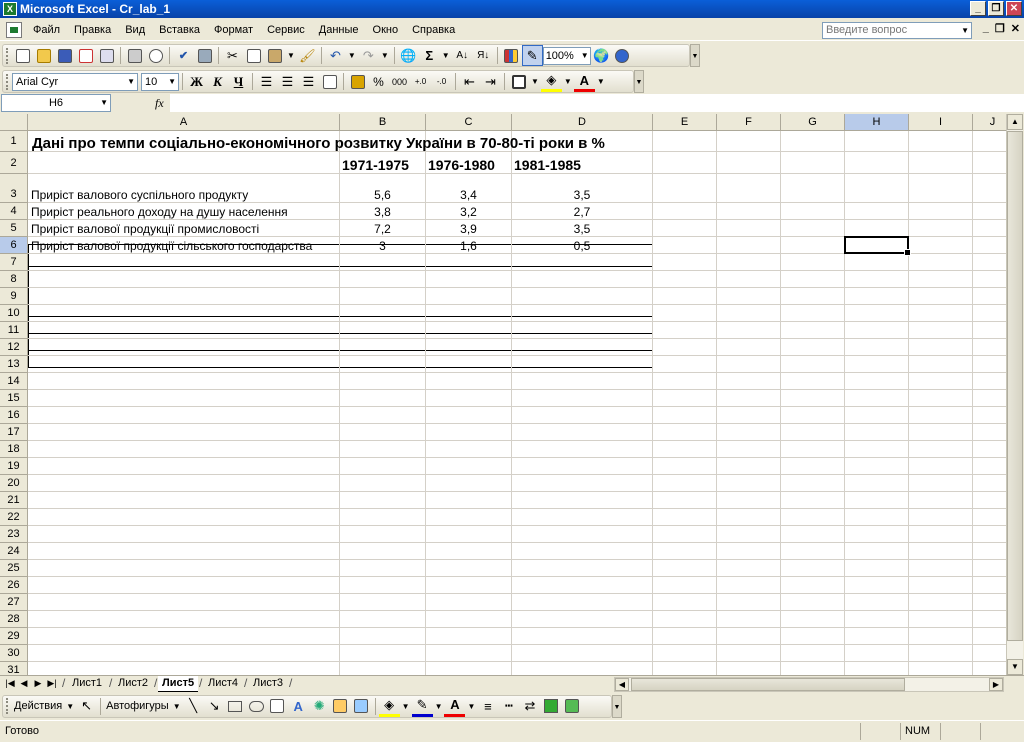 The height and width of the screenshot is (742, 1024). Describe the element at coordinates (446, 55) in the screenshot. I see `autosum-dropdown-icon: ▼` at that location.